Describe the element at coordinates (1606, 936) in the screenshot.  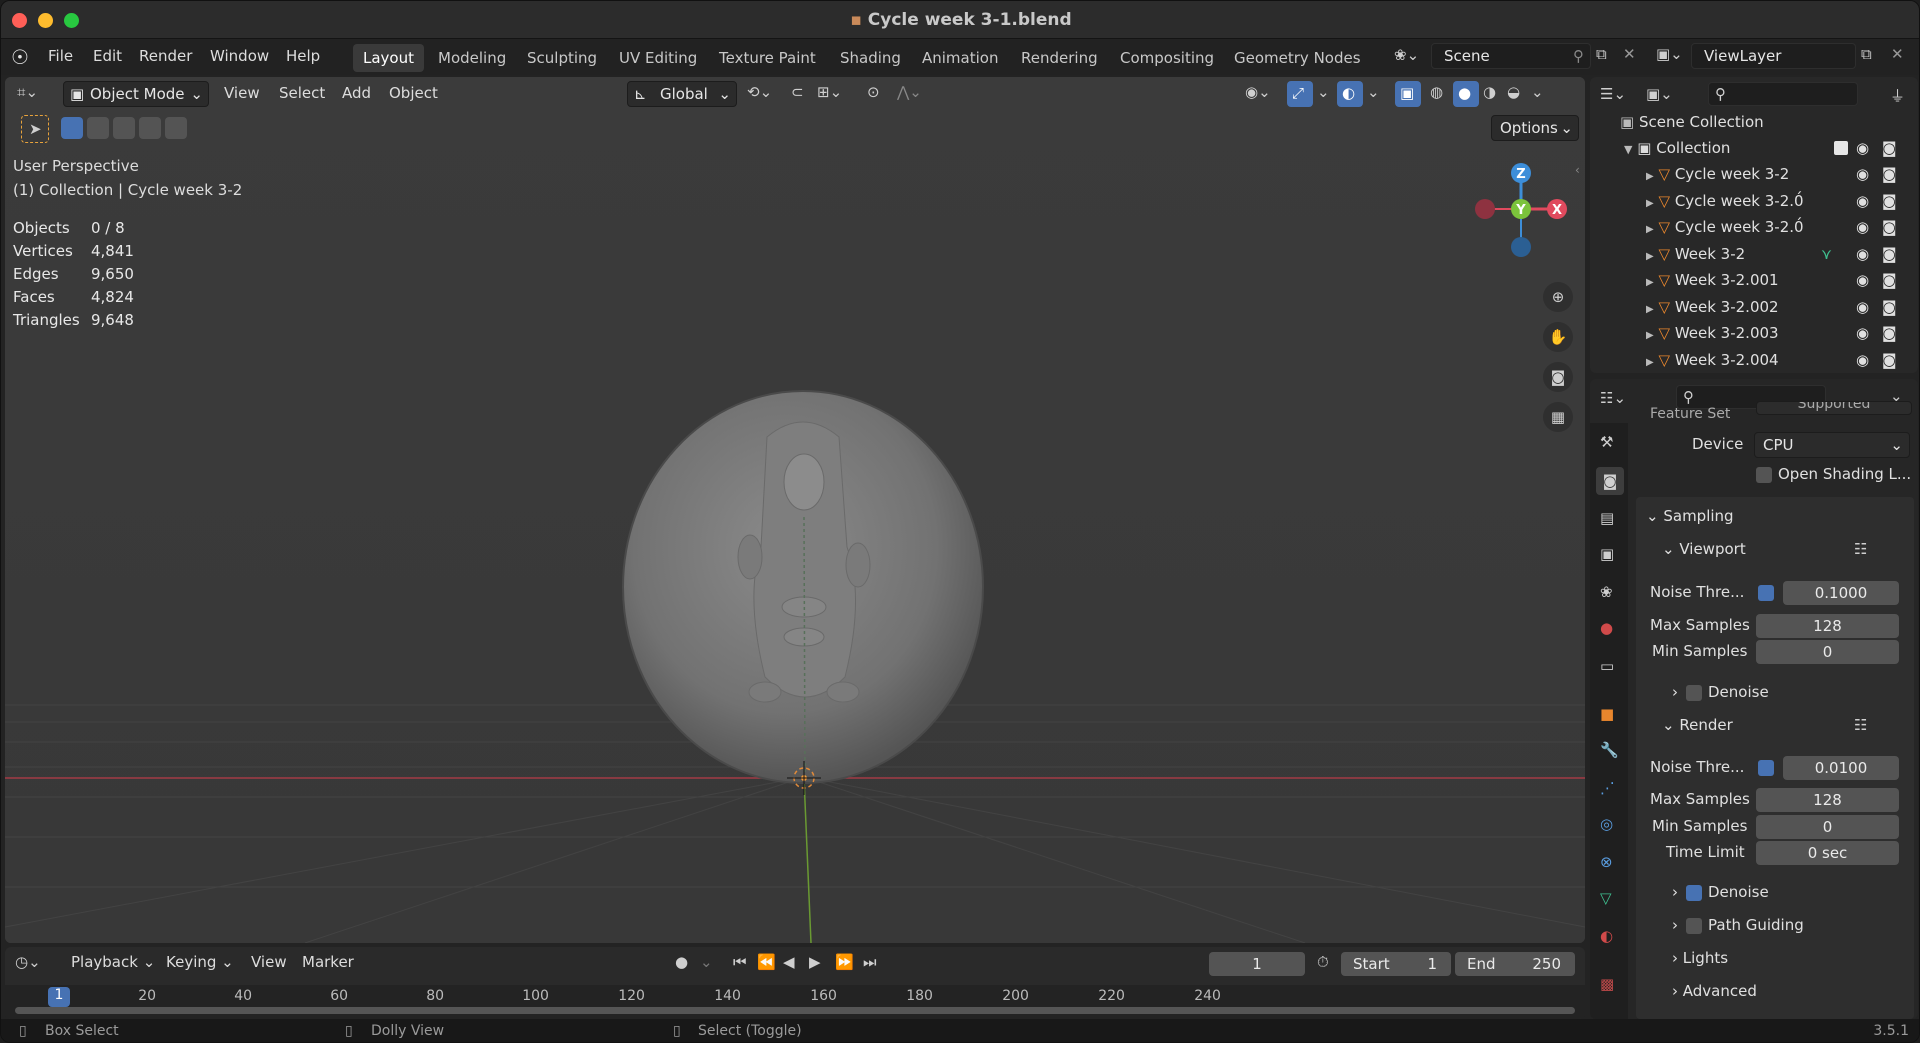
I see `material-tab-icon: ◐` at that location.